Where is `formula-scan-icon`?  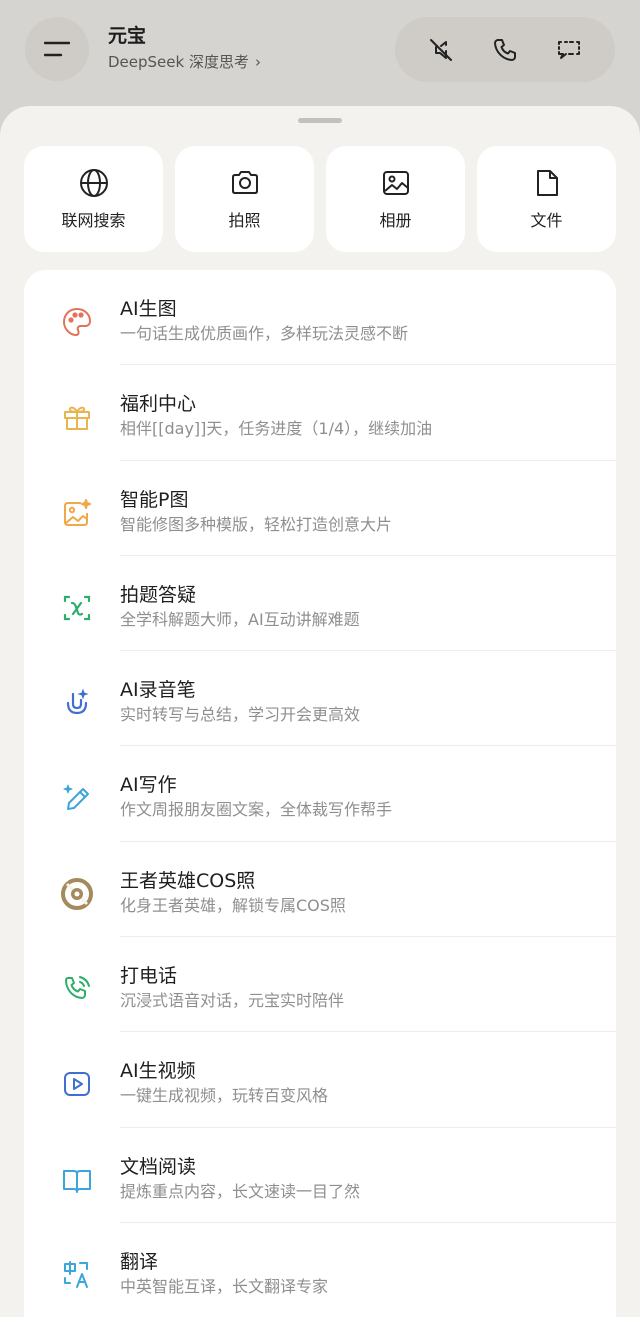
formula-scan-icon is located at coordinates (77, 608).